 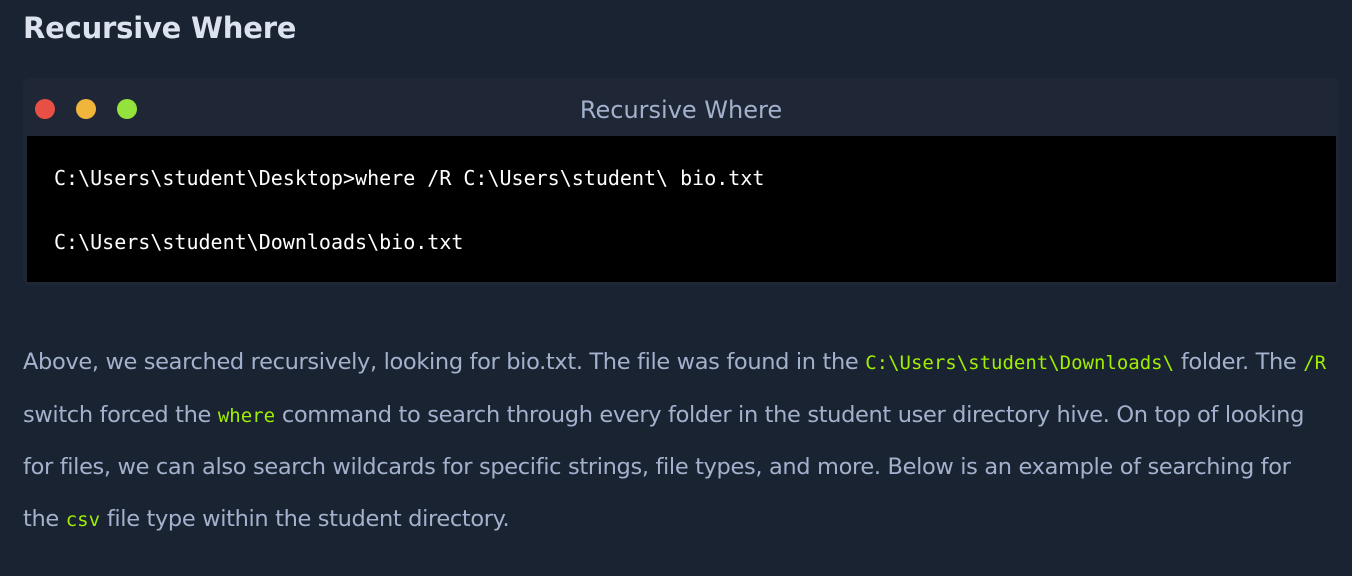 I want to click on terminal-header: Recursive Where, so click(x=681, y=107).